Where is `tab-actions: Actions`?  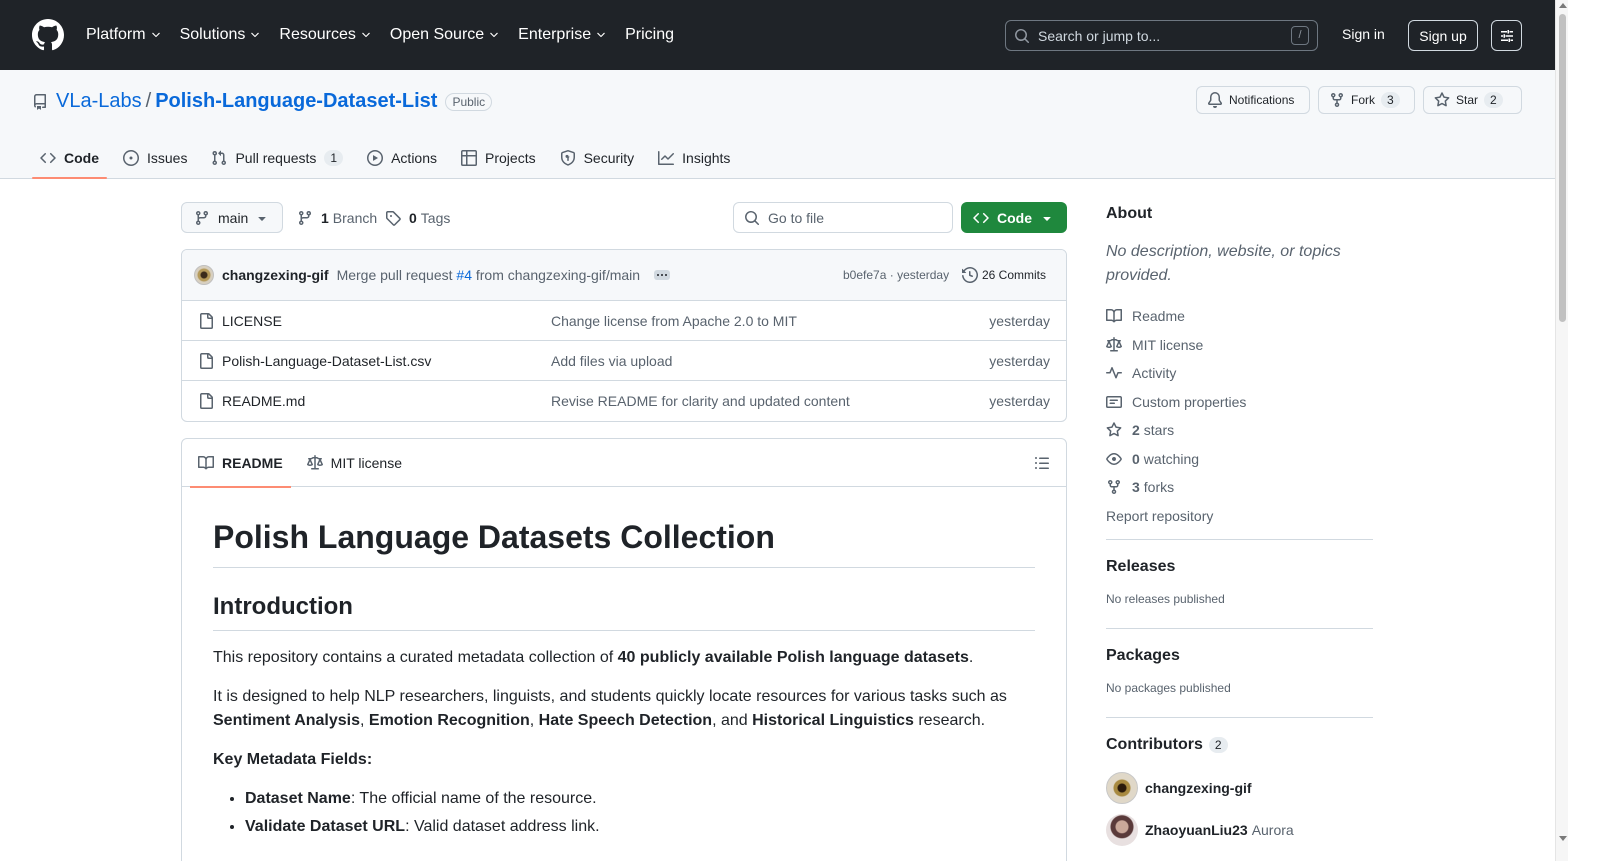
tab-actions: Actions is located at coordinates (402, 158).